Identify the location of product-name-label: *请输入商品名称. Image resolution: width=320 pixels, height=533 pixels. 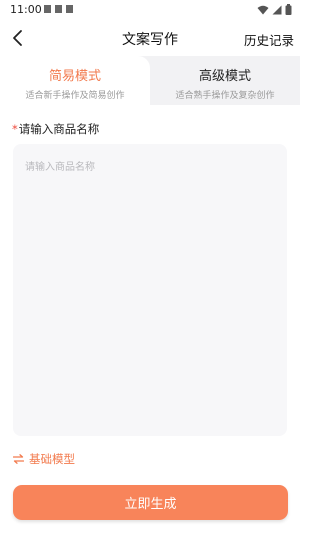
(55, 129).